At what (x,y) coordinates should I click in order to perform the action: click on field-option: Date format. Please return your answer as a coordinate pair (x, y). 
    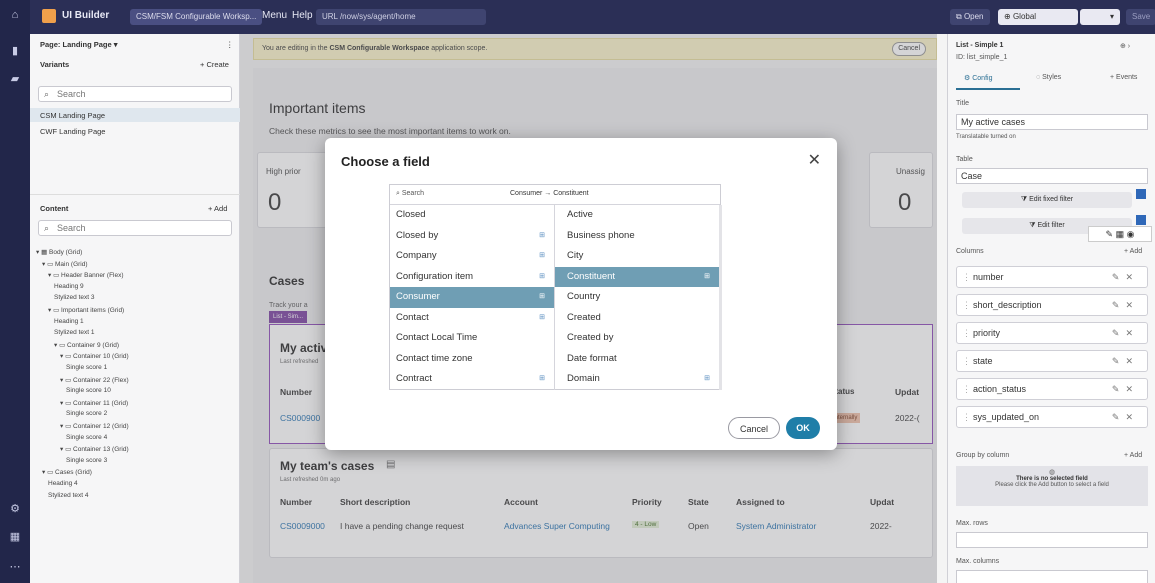
    Looking at the image, I should click on (637, 359).